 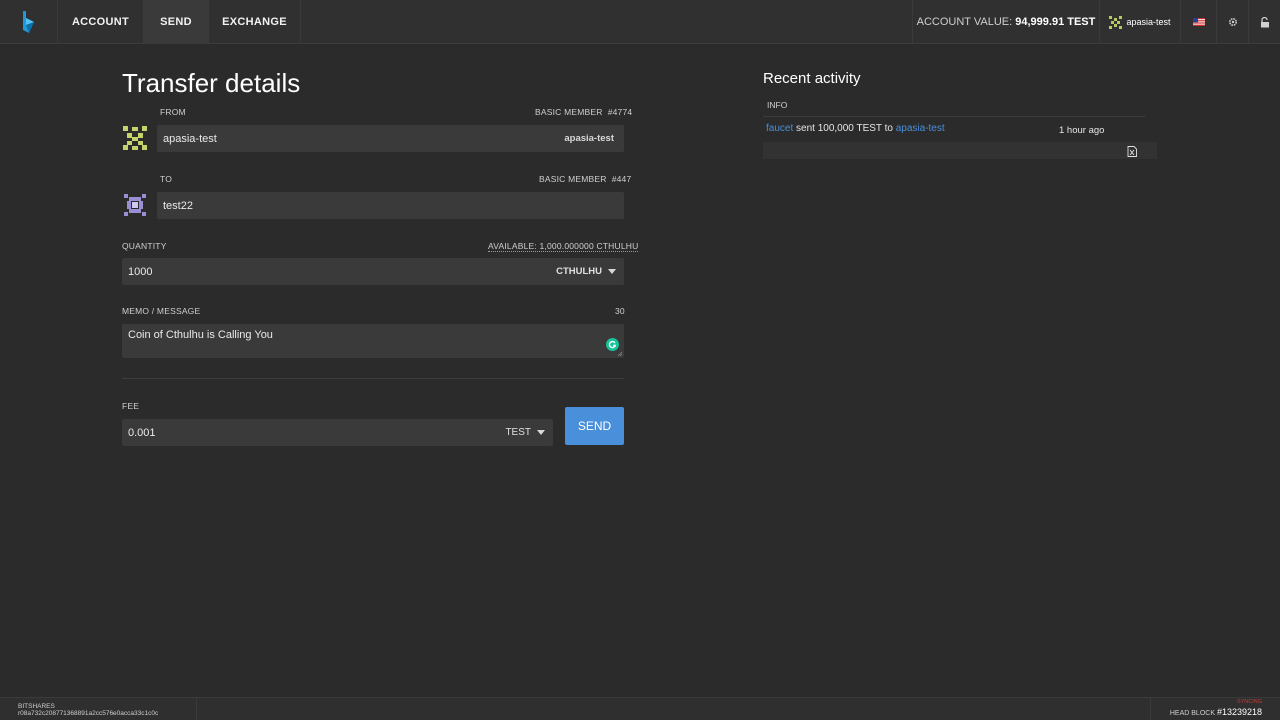 What do you see at coordinates (573, 179) in the screenshot?
I see `to-member-type: BASIC MEMBER` at bounding box center [573, 179].